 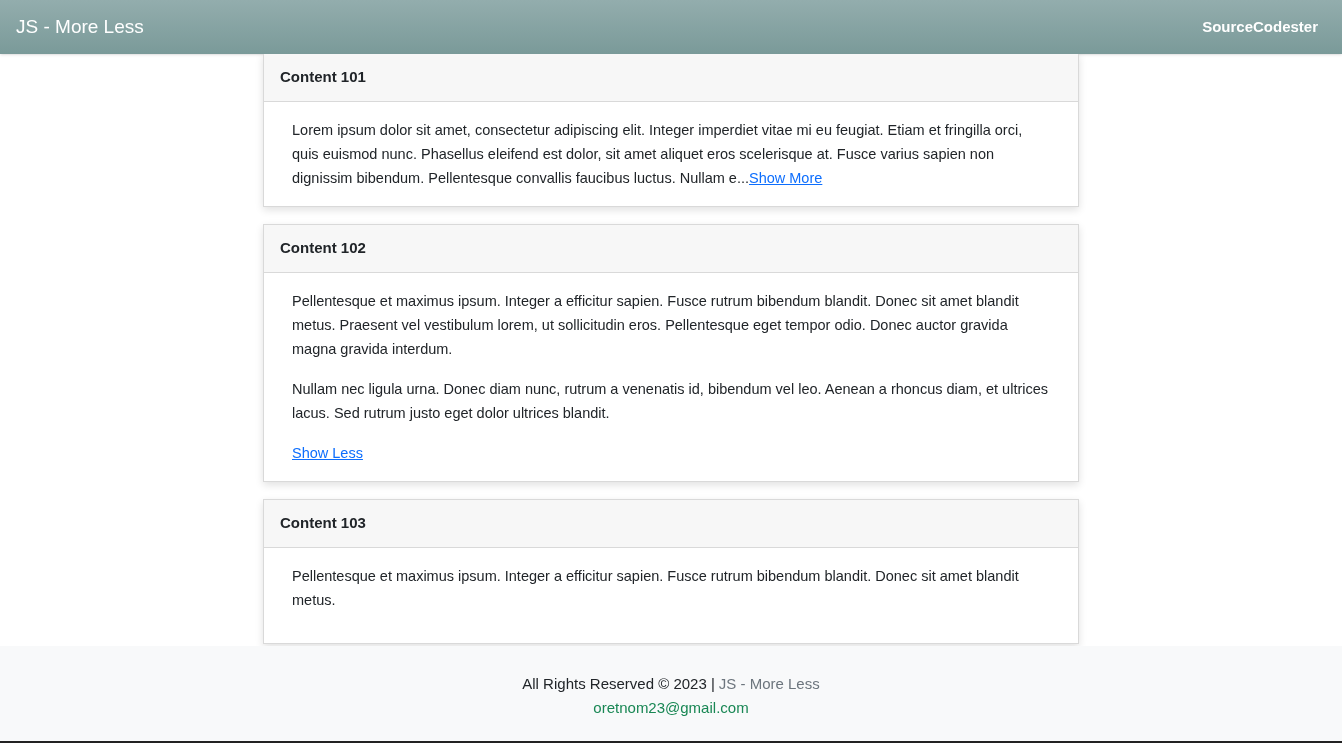 I want to click on paragraph: Lorem ipsum dolor sit amet, consectetur adipiscing elit. Integer imperdiet vitae mi eu feugiat. Etiam et fringilla orci, quis euismod nunc. Phasellus eleifend est dolor, sit amet aliquet eros scelerisque at. Fusce varius sapien non dignissim bibendum. Pellentesque convallis faucibus luctus. Nullam e...Show More, so click(x=658, y=154).